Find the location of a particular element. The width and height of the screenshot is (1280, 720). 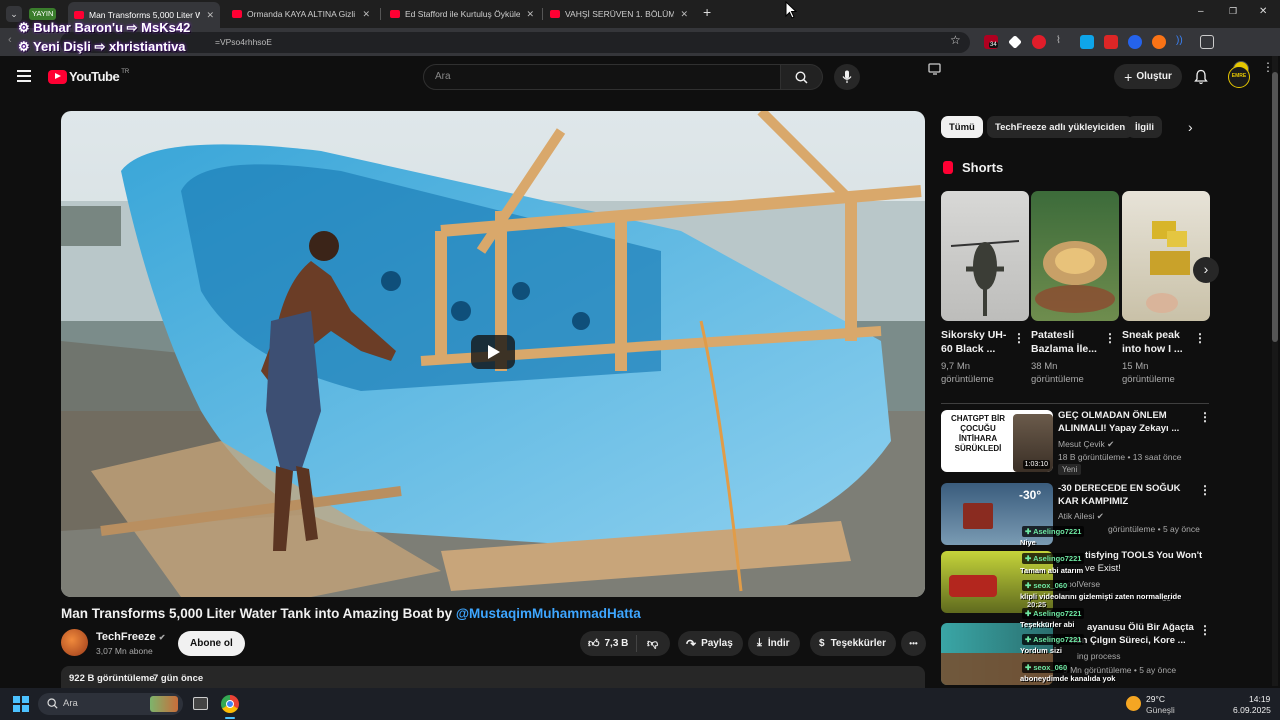

thanks-button: $ Teşekkürler is located at coordinates (853, 643).